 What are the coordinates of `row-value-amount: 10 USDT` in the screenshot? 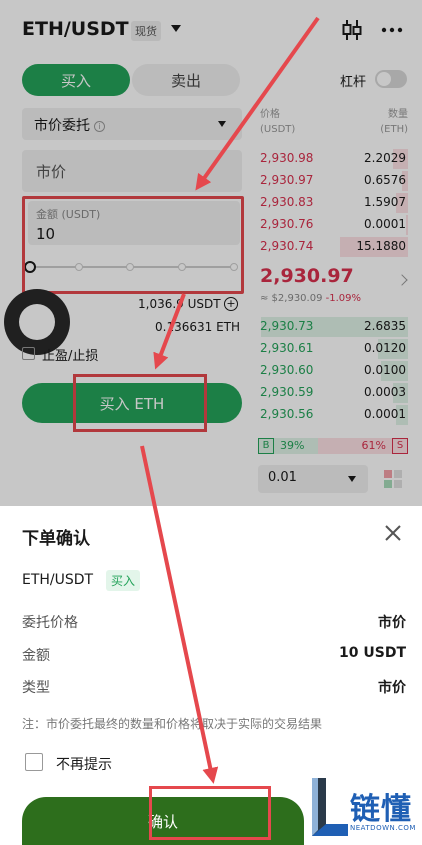 It's located at (372, 653).